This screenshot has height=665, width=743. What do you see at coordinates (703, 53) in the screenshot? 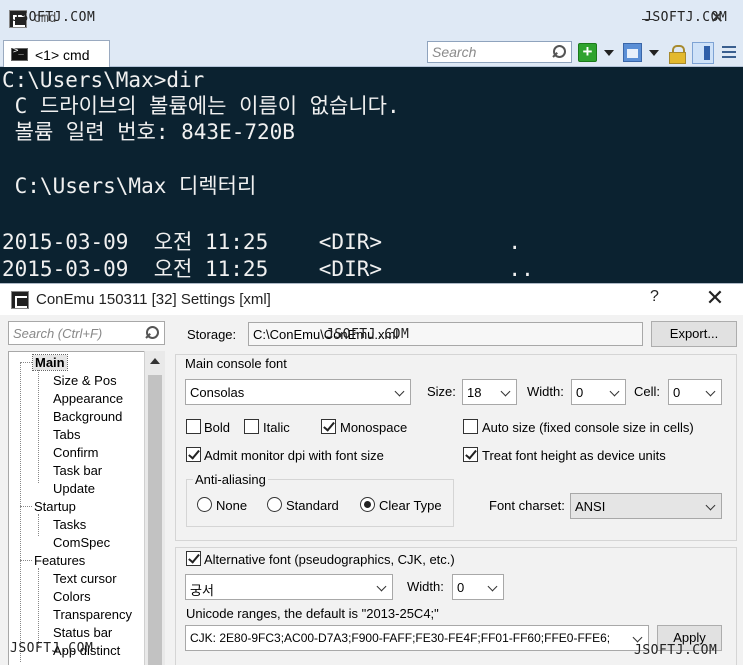
I see `split-panel-button` at bounding box center [703, 53].